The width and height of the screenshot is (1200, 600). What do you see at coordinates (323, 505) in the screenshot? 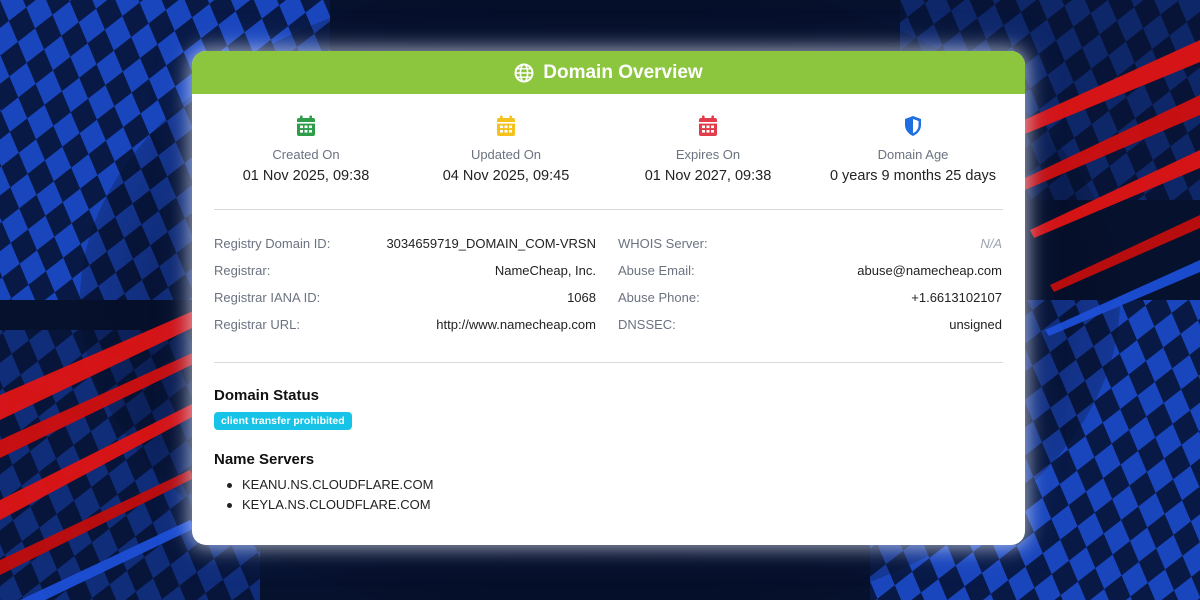
I see `list-item: KEYLA.NS.CLOUDFLARE.COM` at bounding box center [323, 505].